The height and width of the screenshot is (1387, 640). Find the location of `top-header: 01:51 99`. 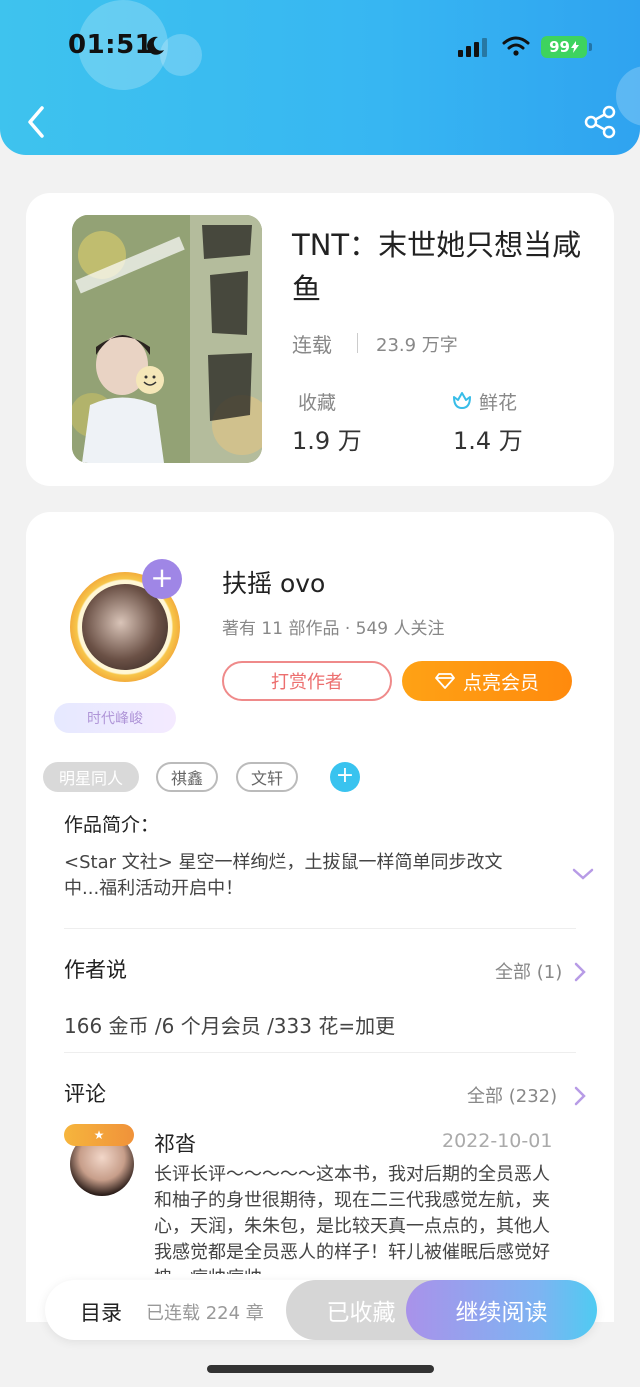

top-header: 01:51 99 is located at coordinates (320, 77).